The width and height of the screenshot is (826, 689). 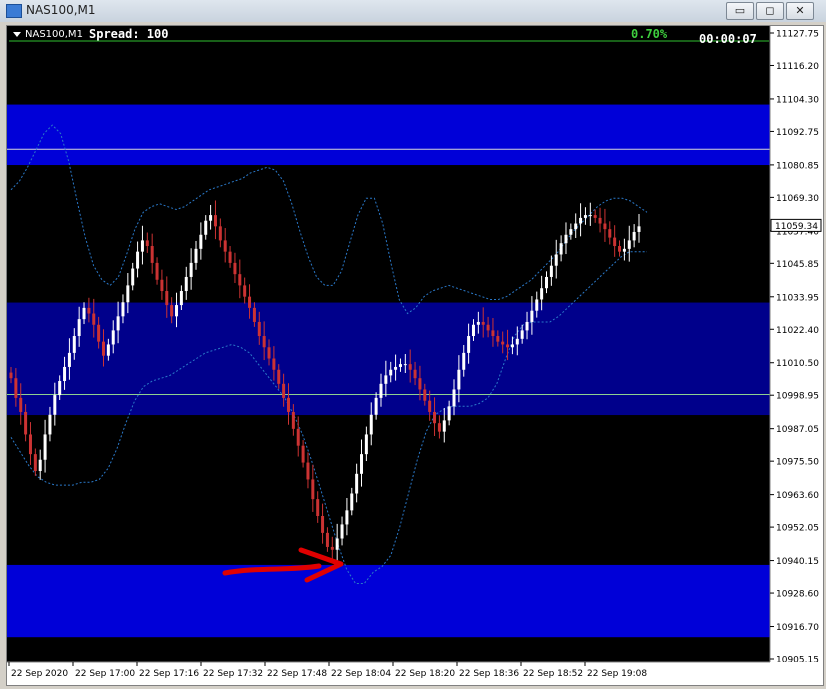 I want to click on price-label: 11092.75, so click(x=797, y=133).